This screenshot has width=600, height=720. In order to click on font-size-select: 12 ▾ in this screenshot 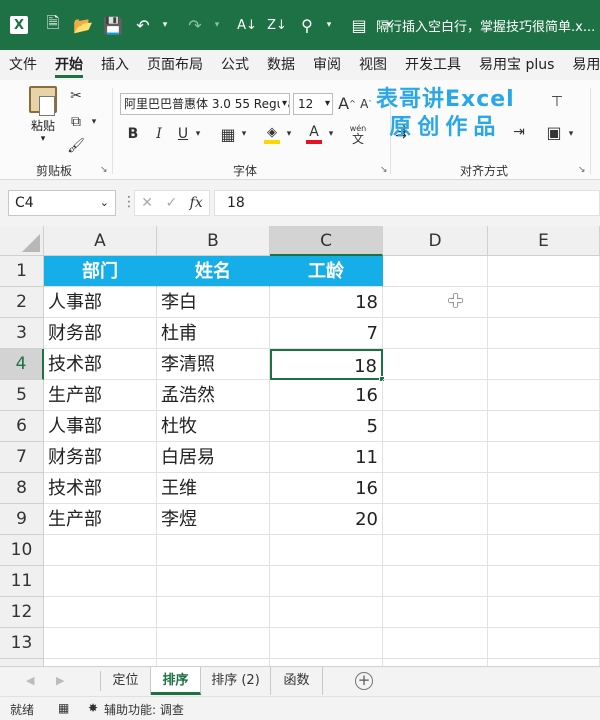, I will do `click(313, 104)`.